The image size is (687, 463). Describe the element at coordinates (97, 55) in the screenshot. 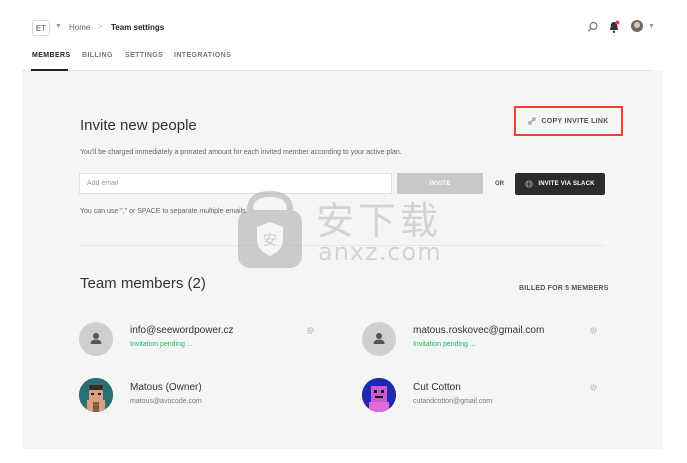

I see `tab-billing: BILLING` at that location.